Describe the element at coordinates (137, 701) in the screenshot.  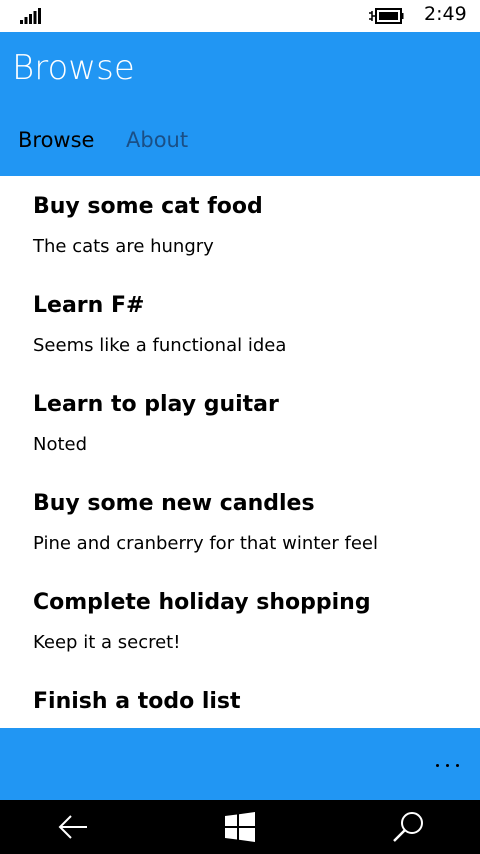
I see `item-title: Finish a todo list` at that location.